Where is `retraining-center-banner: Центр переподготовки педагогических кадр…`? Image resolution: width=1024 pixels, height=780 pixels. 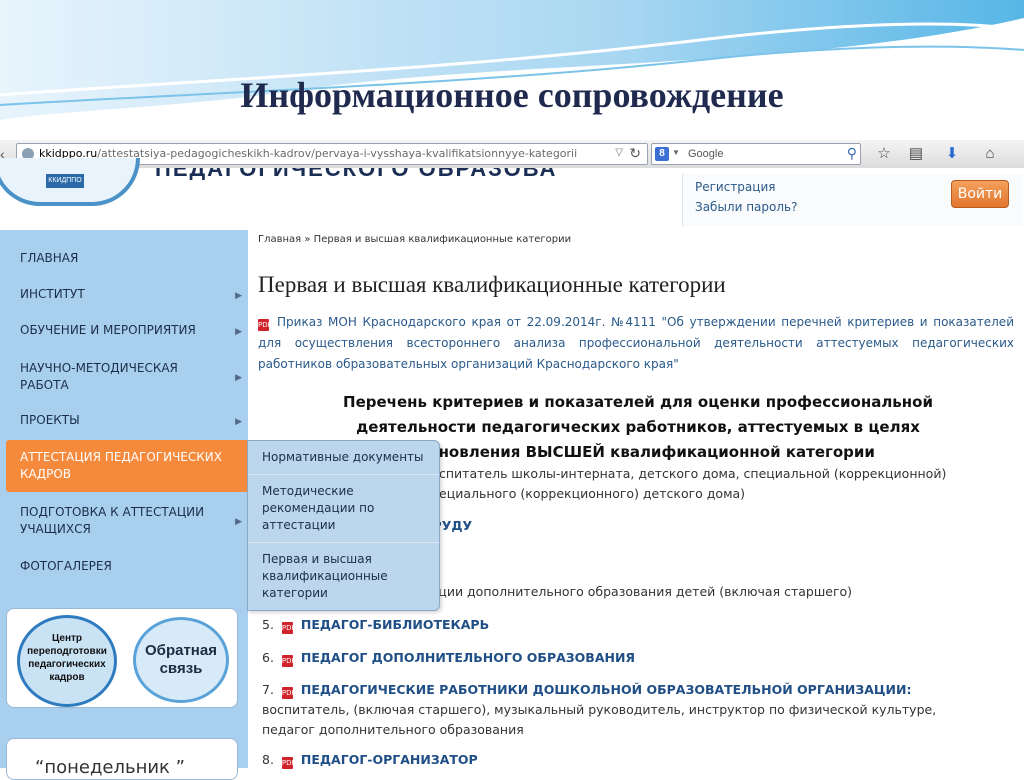 retraining-center-banner: Центр переподготовки педагогических кадр… is located at coordinates (67, 661).